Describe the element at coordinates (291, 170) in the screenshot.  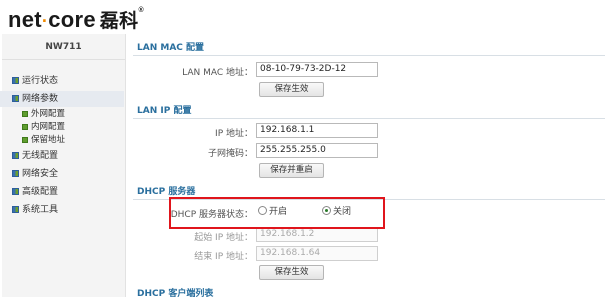
I see `save-restart-button: 保存并重启` at that location.